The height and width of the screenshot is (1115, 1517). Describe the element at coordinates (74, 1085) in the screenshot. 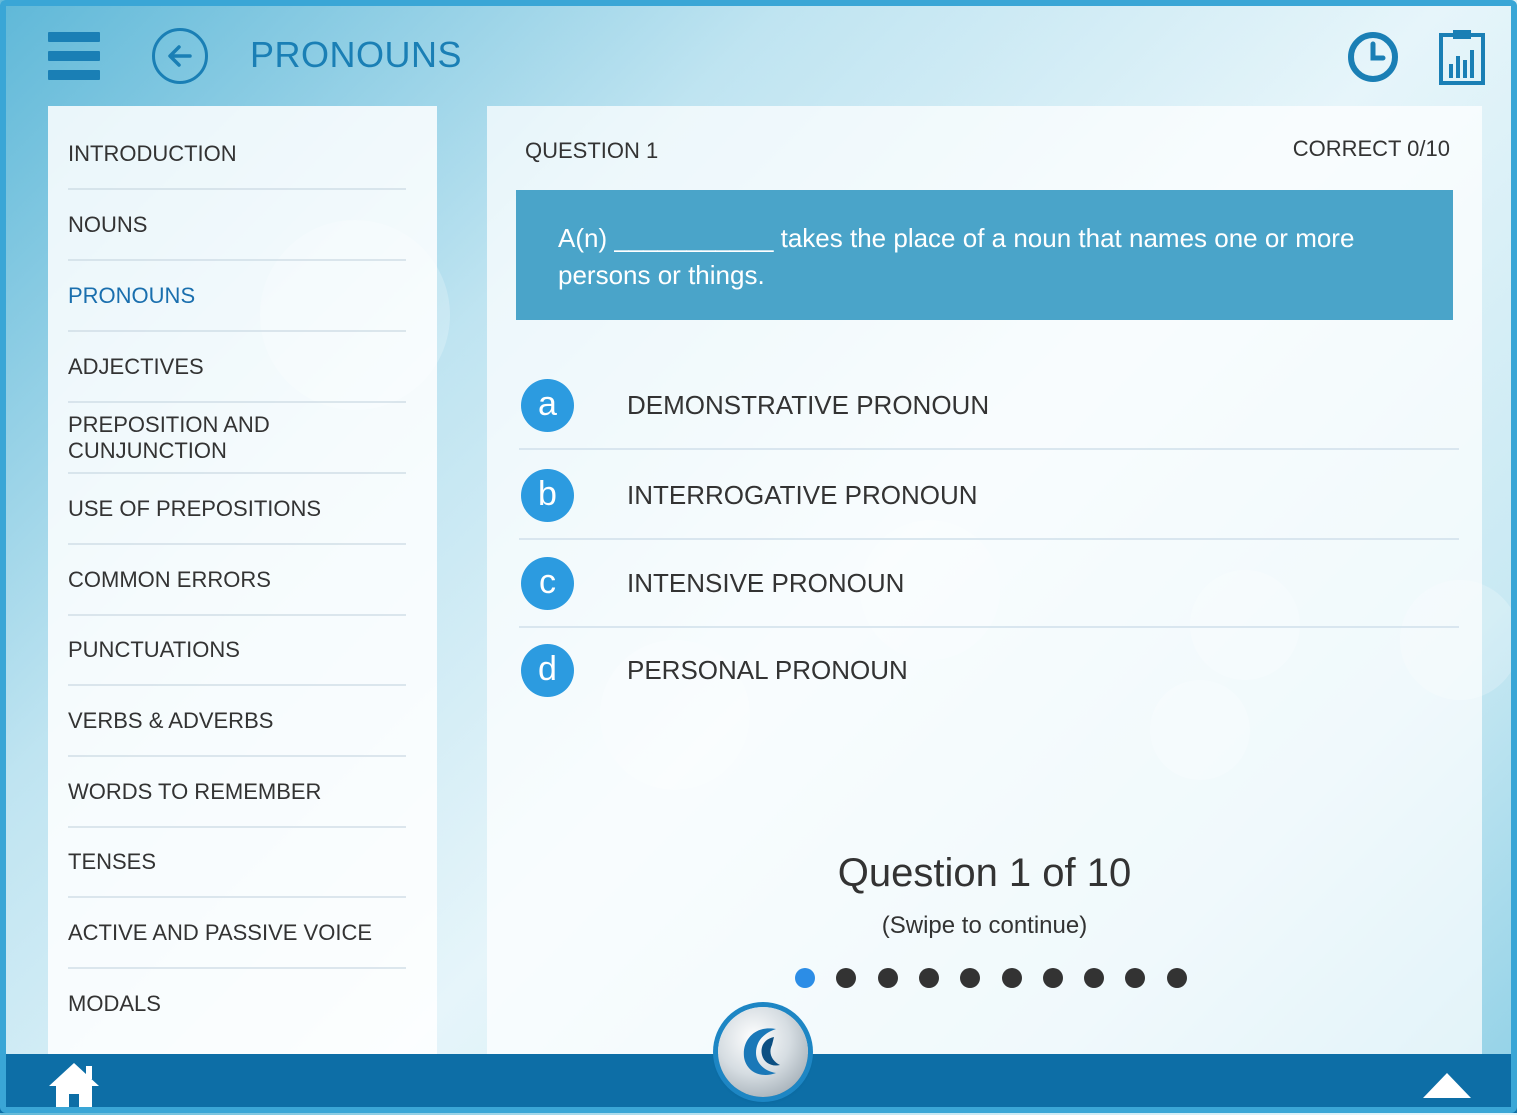

I see `home-icon` at that location.